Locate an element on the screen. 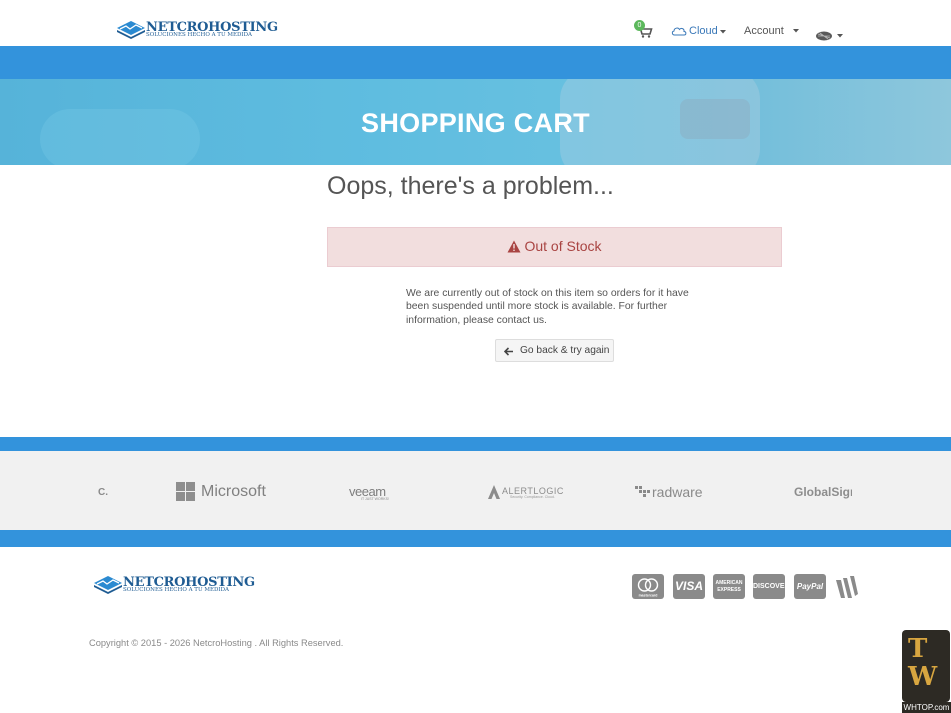  go-back-button: Go back & try again is located at coordinates (554, 350).